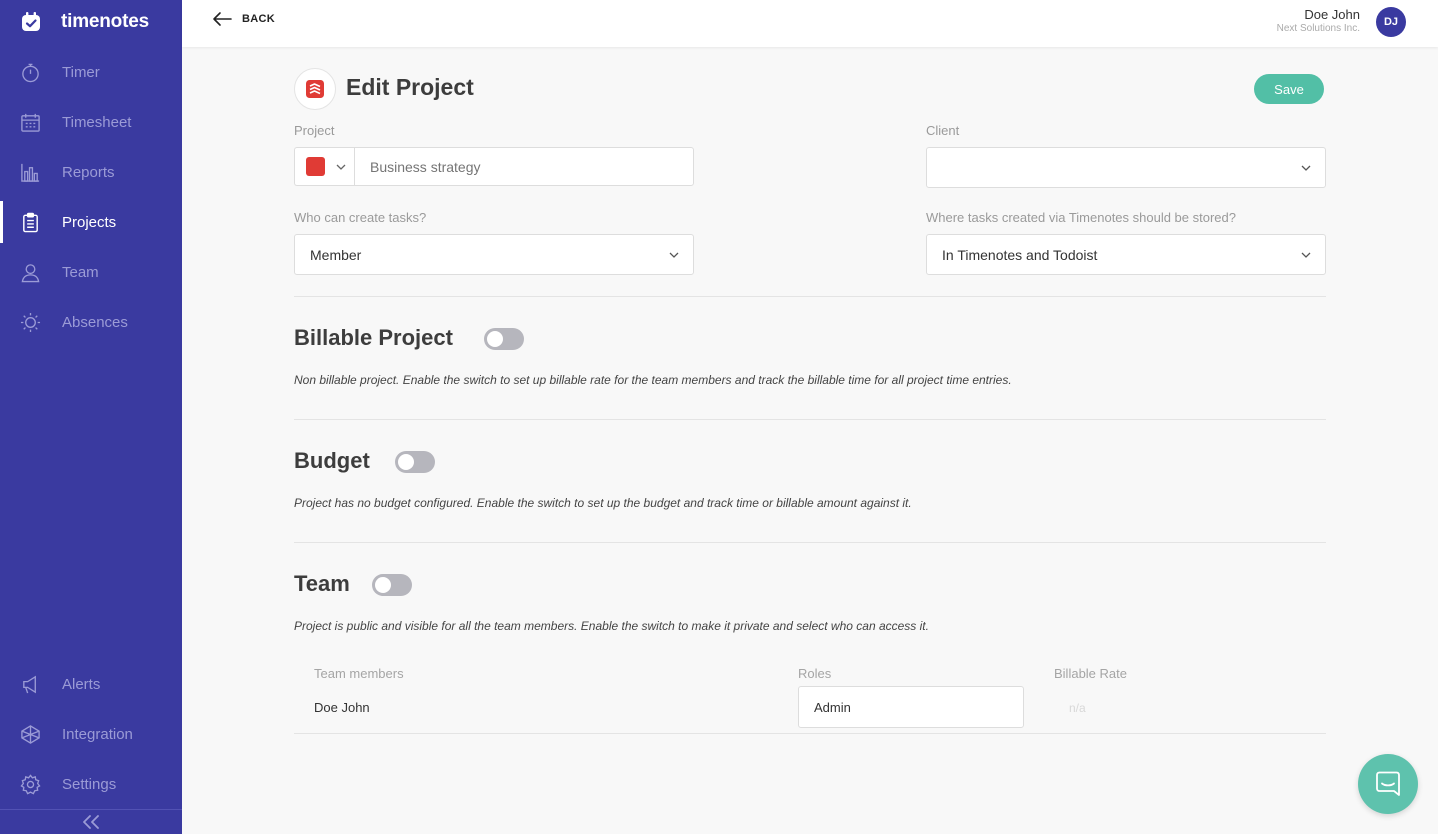  What do you see at coordinates (1332, 14) in the screenshot?
I see `user-name: Doe John` at bounding box center [1332, 14].